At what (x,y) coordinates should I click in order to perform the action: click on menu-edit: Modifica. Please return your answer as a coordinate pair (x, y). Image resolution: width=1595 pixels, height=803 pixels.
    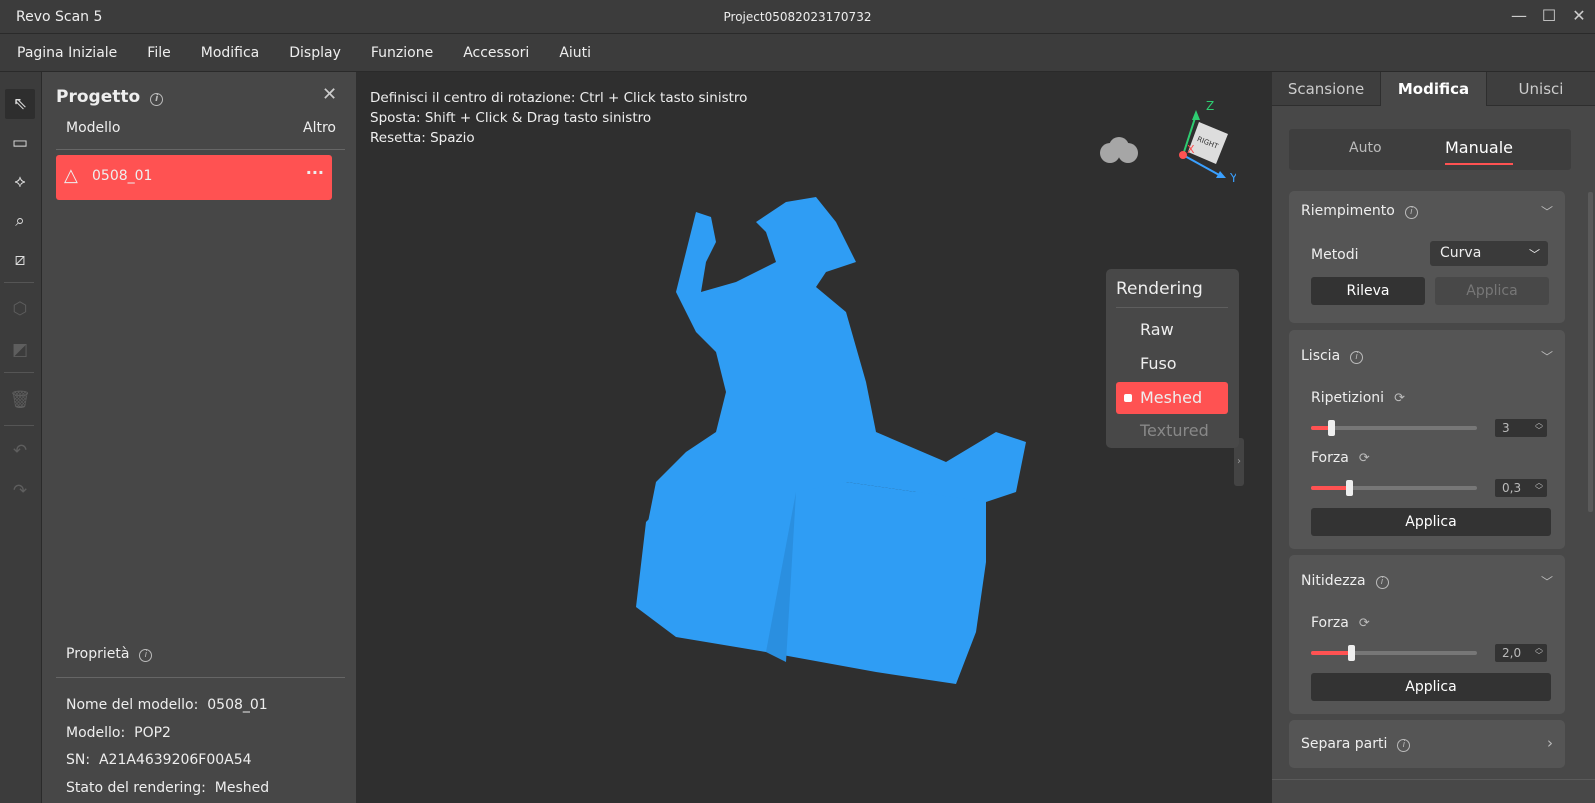
    Looking at the image, I should click on (230, 53).